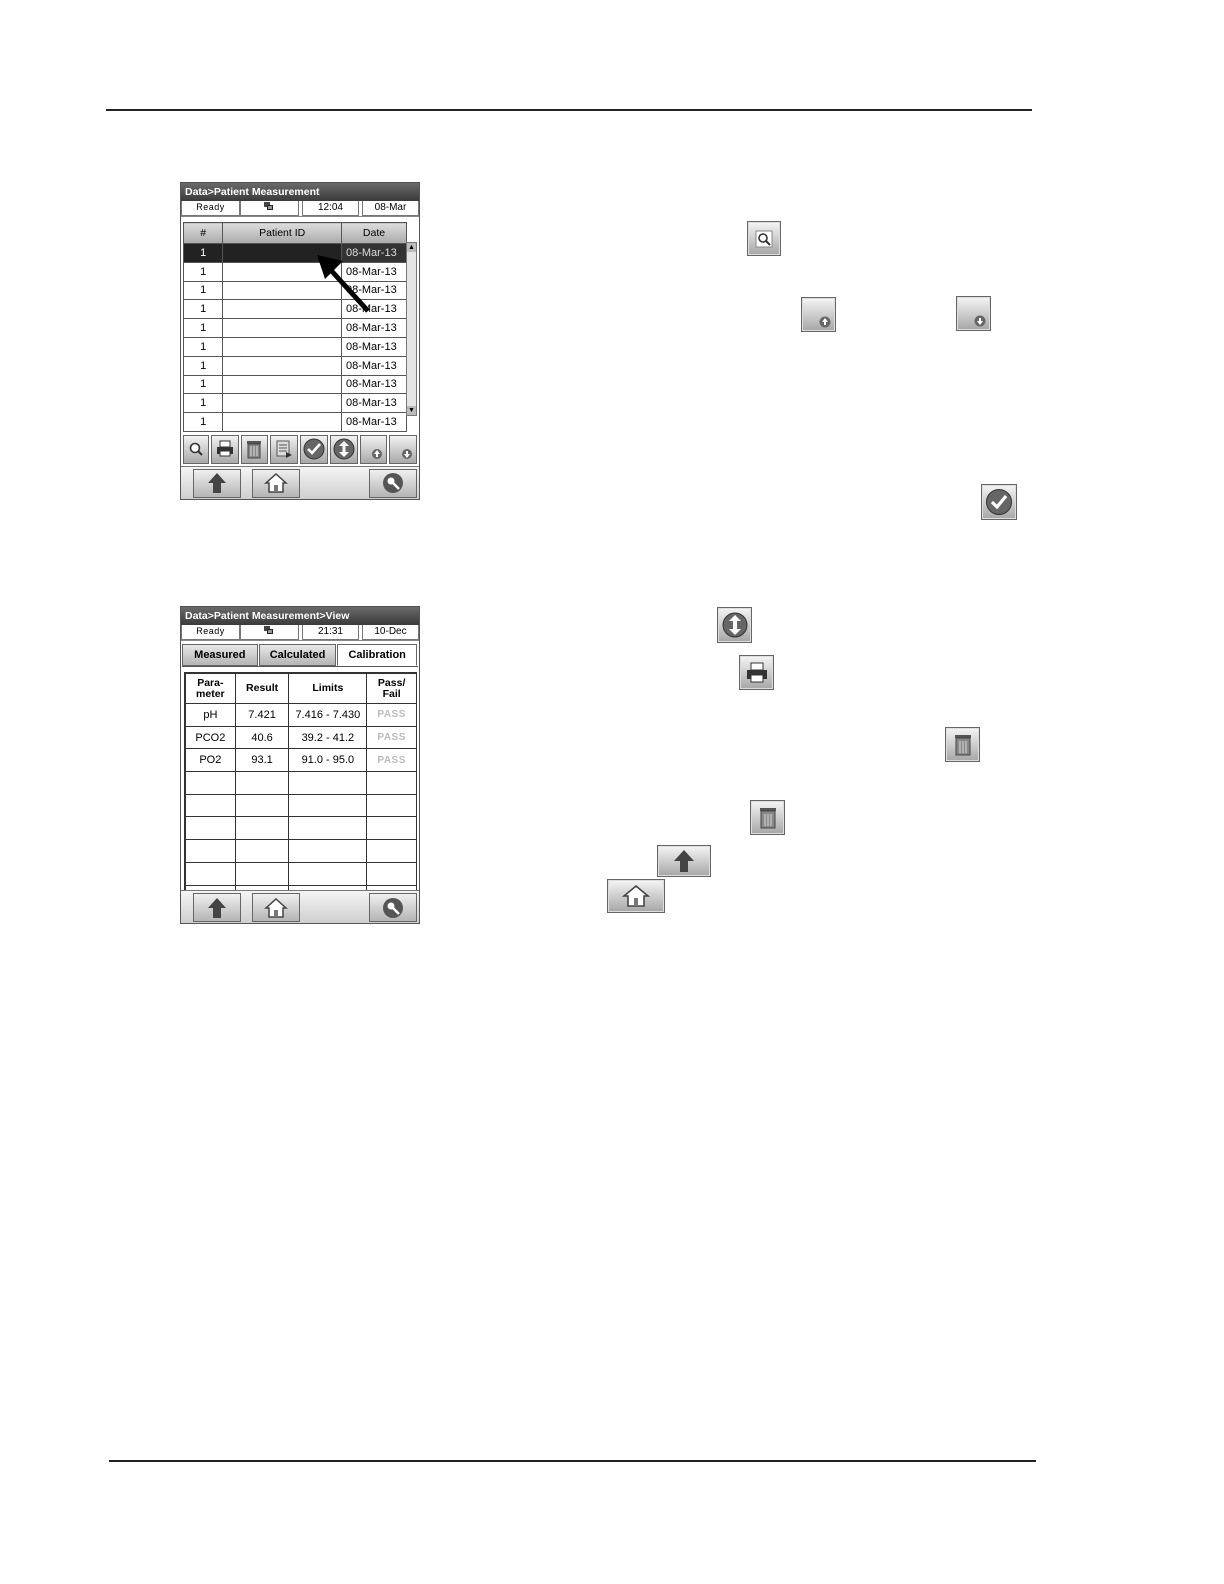 The height and width of the screenshot is (1584, 1224). Describe the element at coordinates (390, 208) in the screenshot. I see `status-date: 08-Mar` at that location.